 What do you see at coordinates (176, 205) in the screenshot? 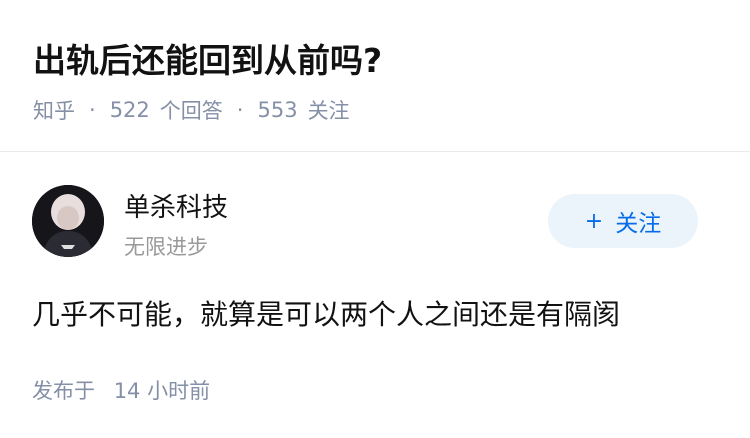
I see `author-name: 单杀科技` at bounding box center [176, 205].